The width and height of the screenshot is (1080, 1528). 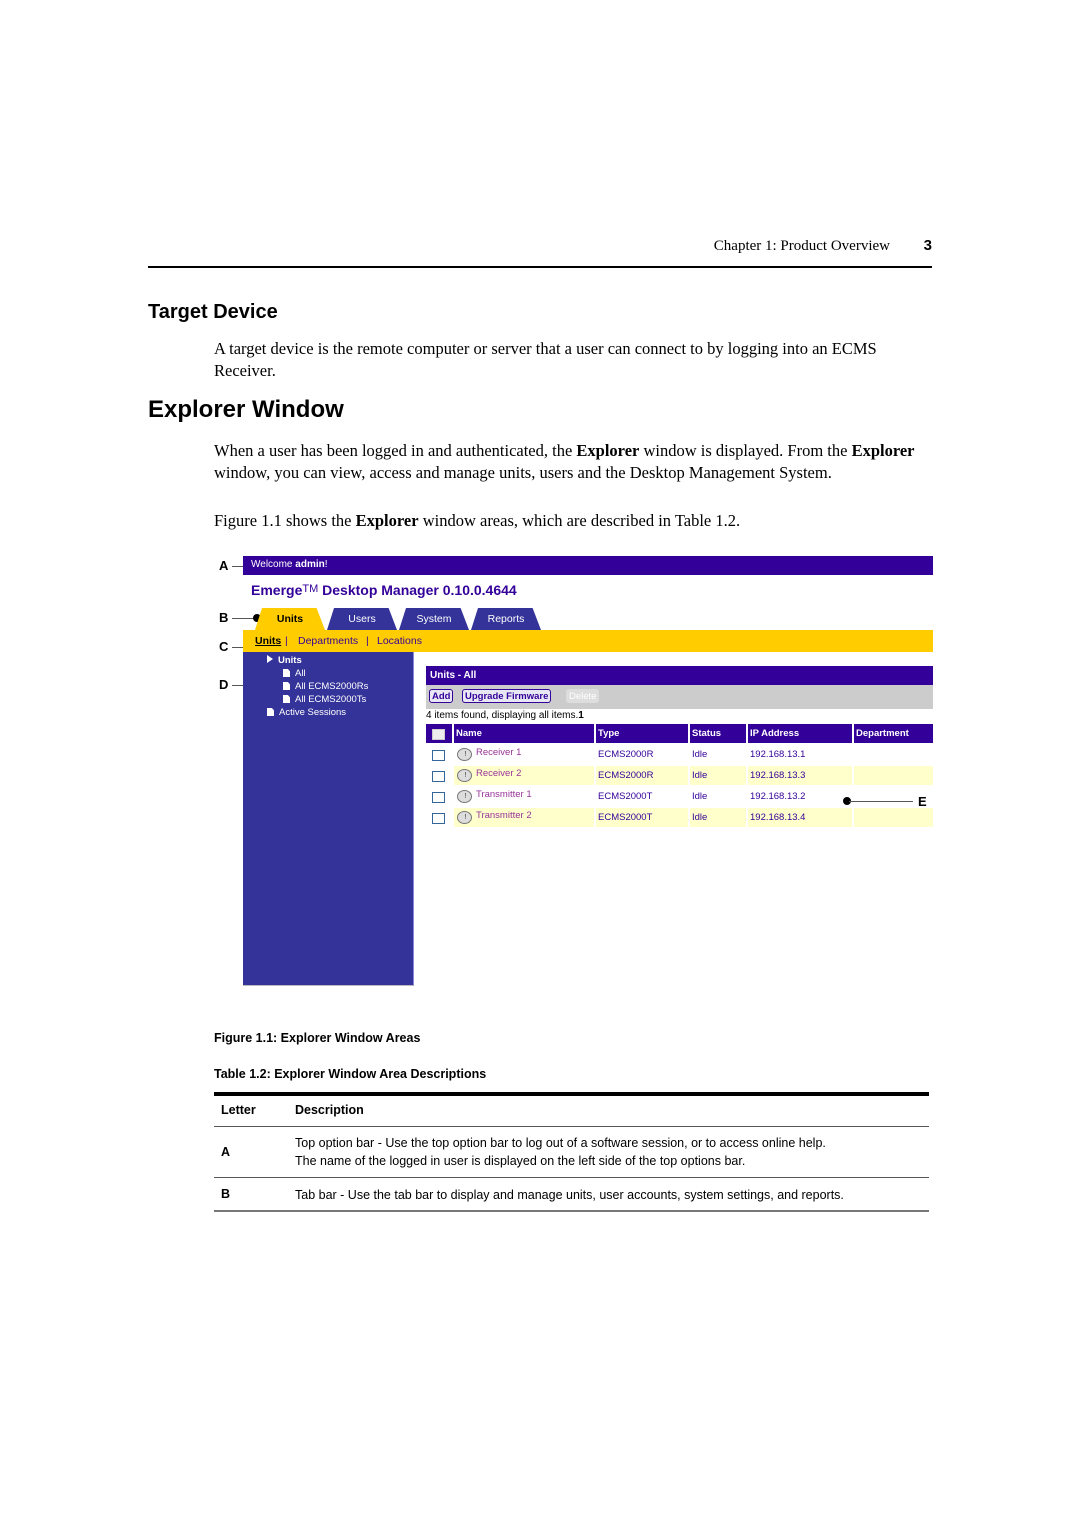 I want to click on top-option-bar: Welcome admin!, so click(x=588, y=565).